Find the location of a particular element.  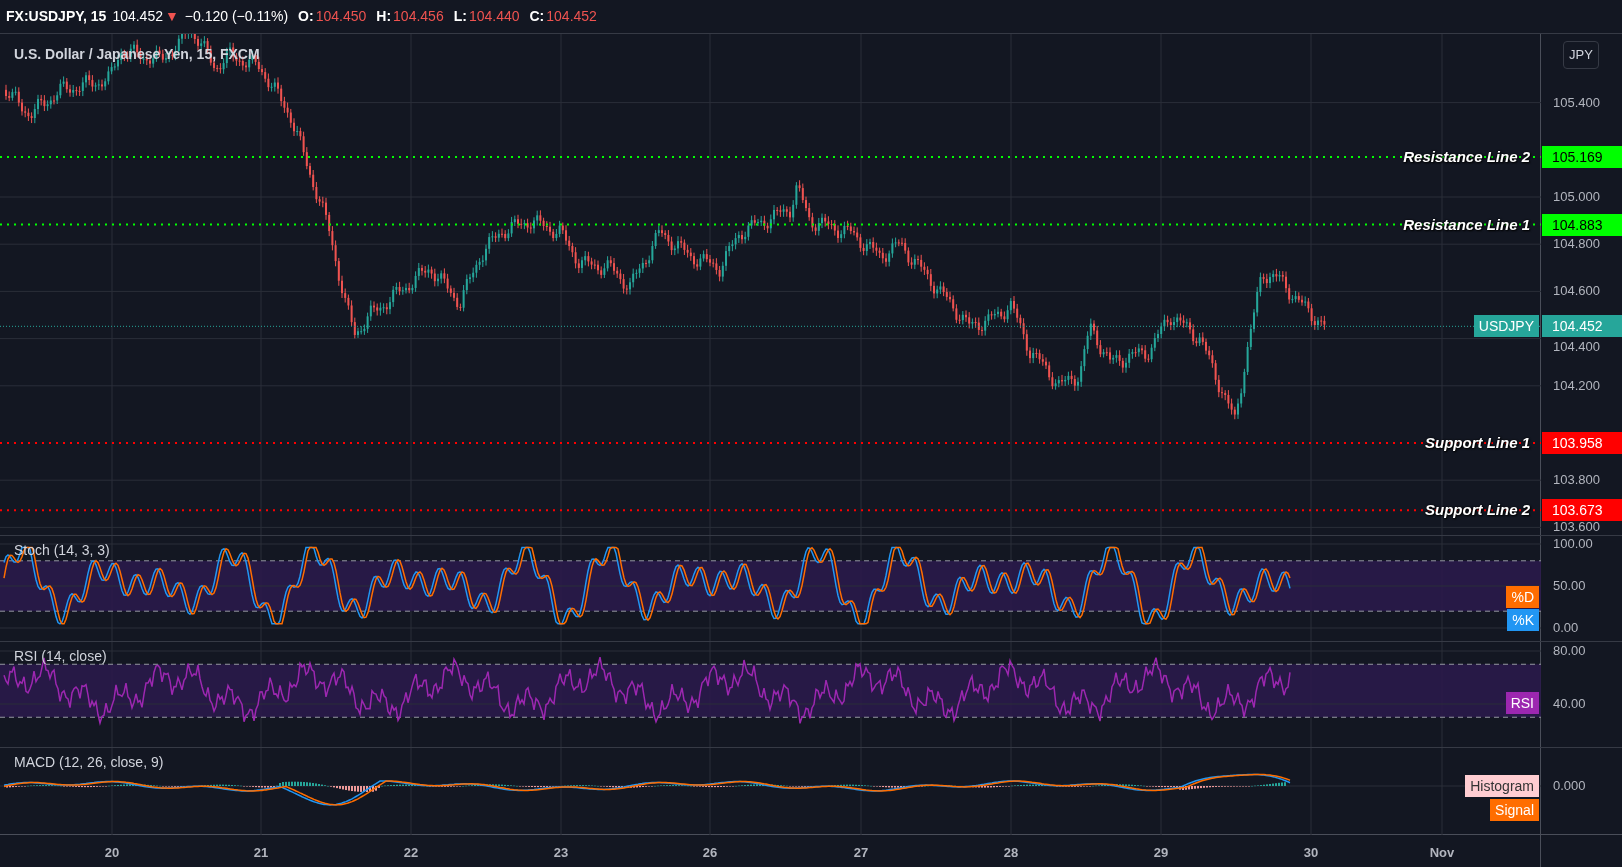

symbol-label: FX:USDJPY, 15 is located at coordinates (56, 16).